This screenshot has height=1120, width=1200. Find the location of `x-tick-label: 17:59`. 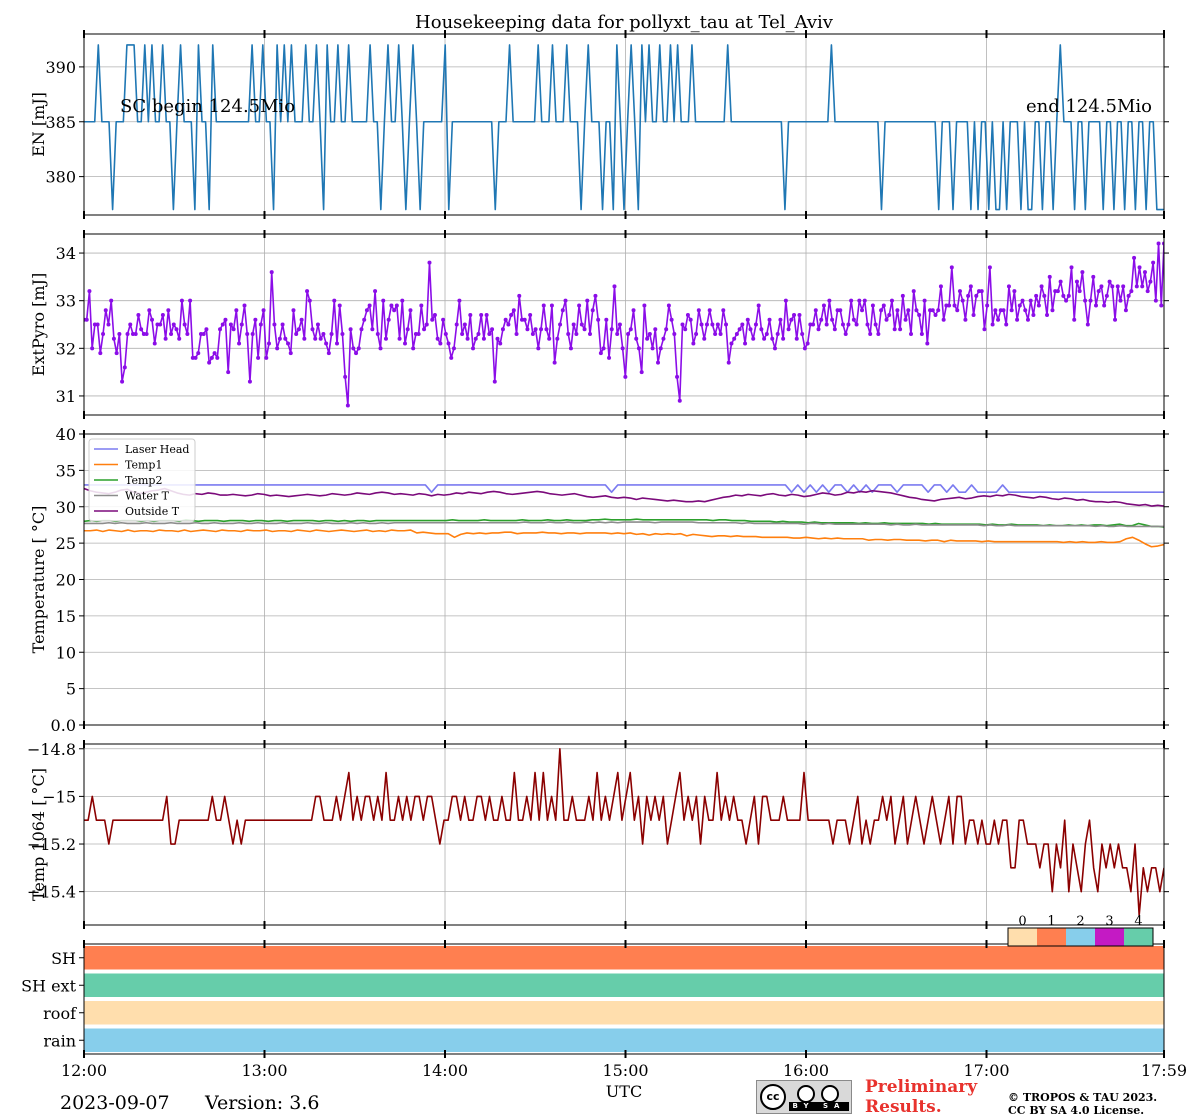

x-tick-label: 17:59 is located at coordinates (1164, 1070).